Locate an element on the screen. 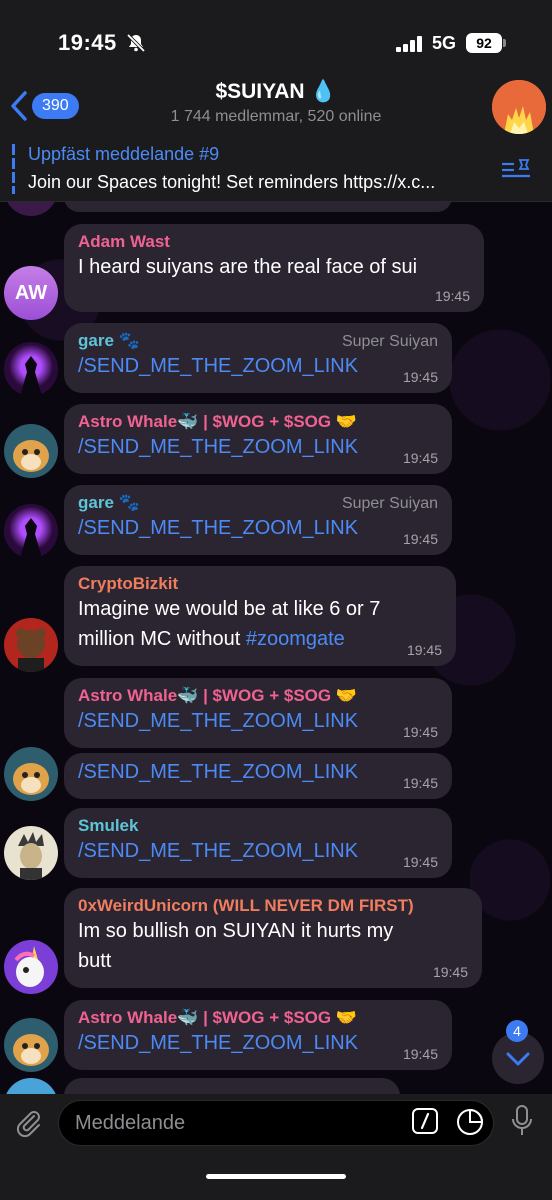 The width and height of the screenshot is (552, 1200). status-time: 19:45 is located at coordinates (87, 42).